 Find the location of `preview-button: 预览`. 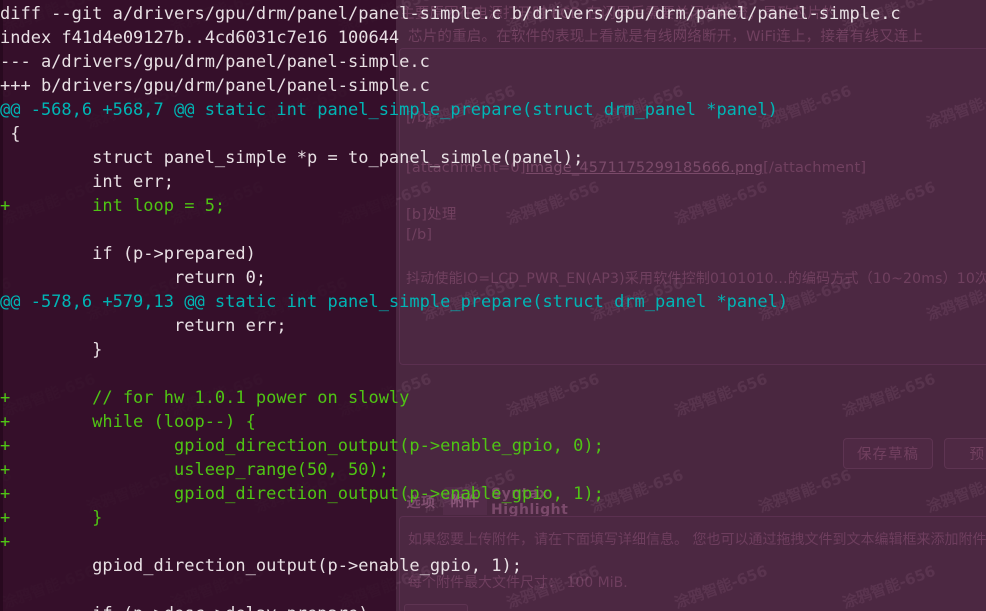

preview-button: 预览 is located at coordinates (965, 453).